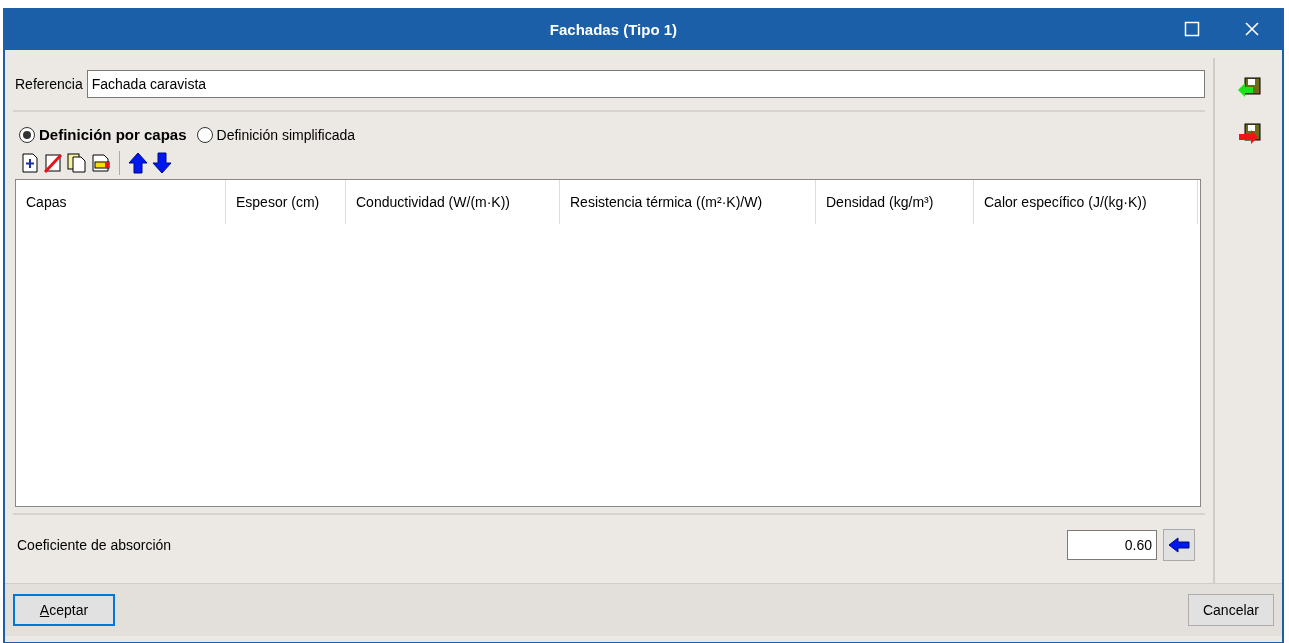 This screenshot has height=643, width=1289. What do you see at coordinates (101, 163) in the screenshot?
I see `edit-layer-icon` at bounding box center [101, 163].